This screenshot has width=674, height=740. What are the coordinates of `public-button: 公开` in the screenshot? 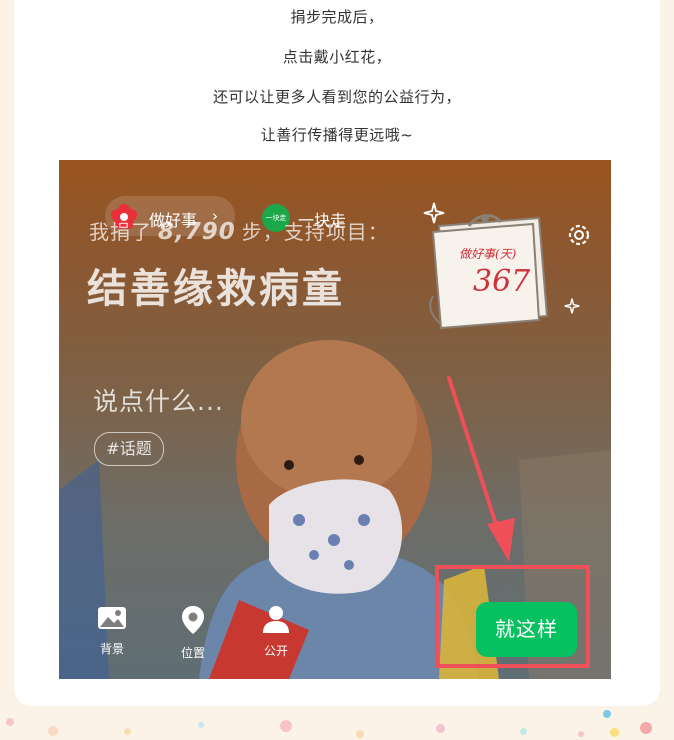 It's located at (276, 631).